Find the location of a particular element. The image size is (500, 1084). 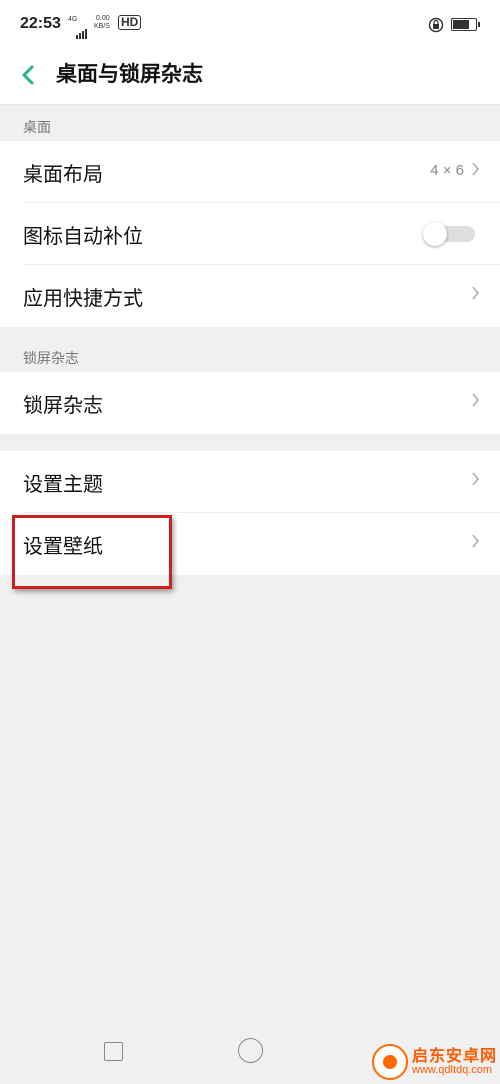

app-header: 桌面与锁屏杂志 is located at coordinates (250, 77).